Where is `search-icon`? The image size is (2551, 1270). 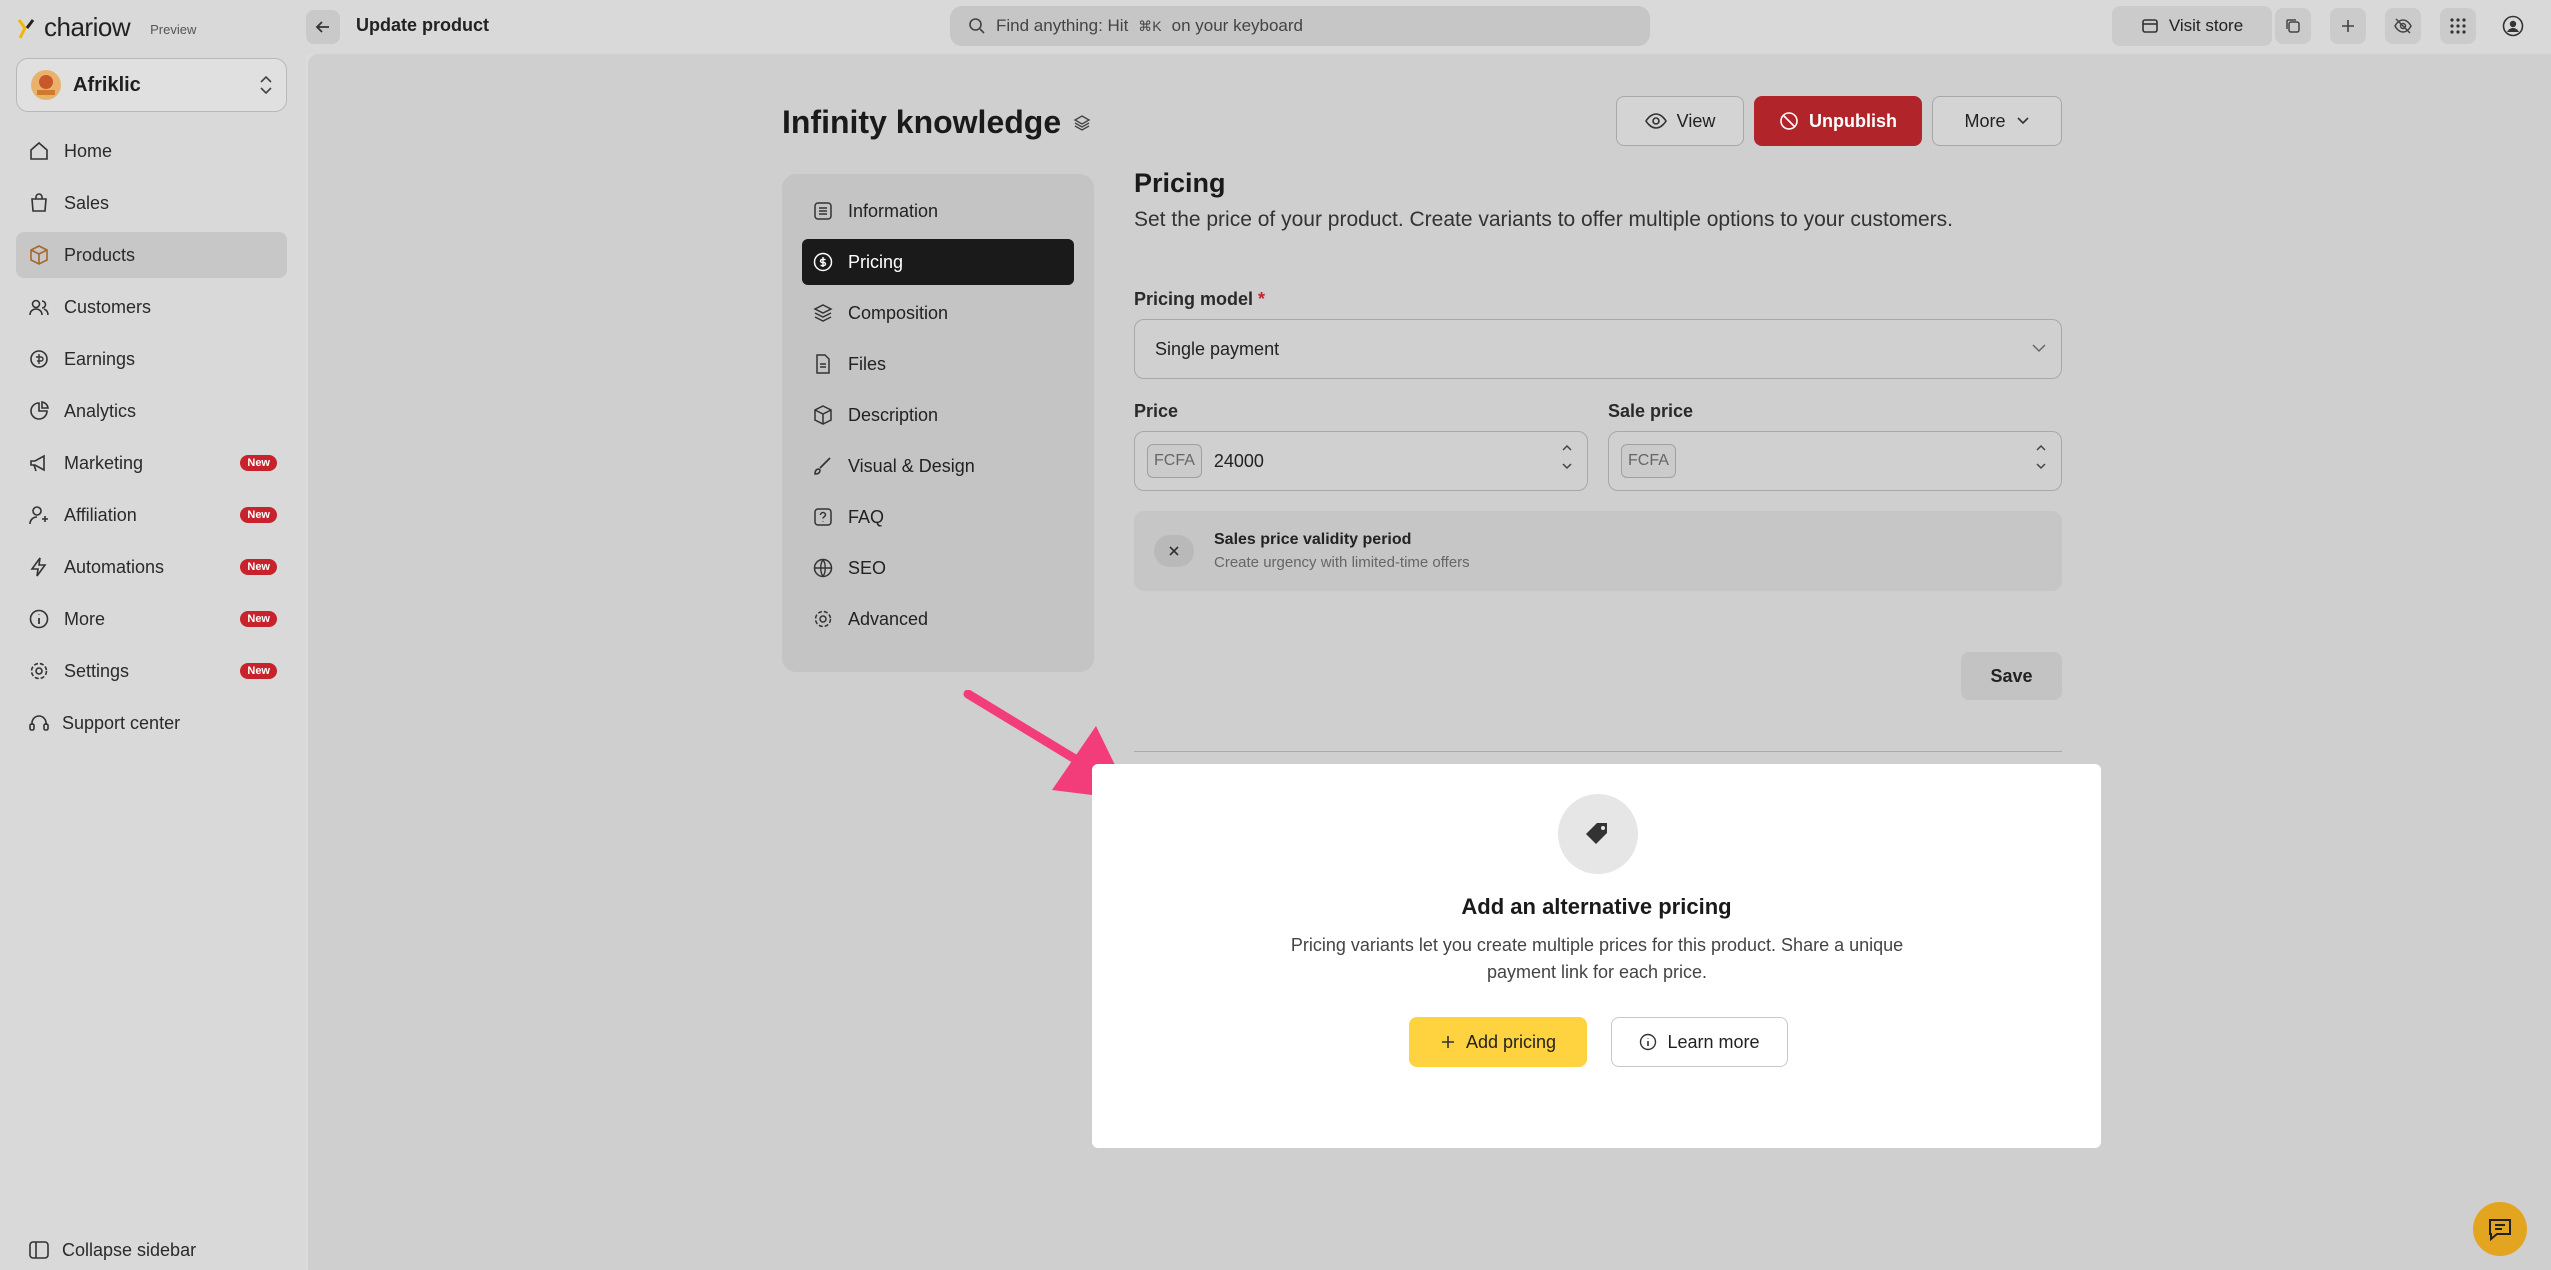
search-icon is located at coordinates (977, 26).